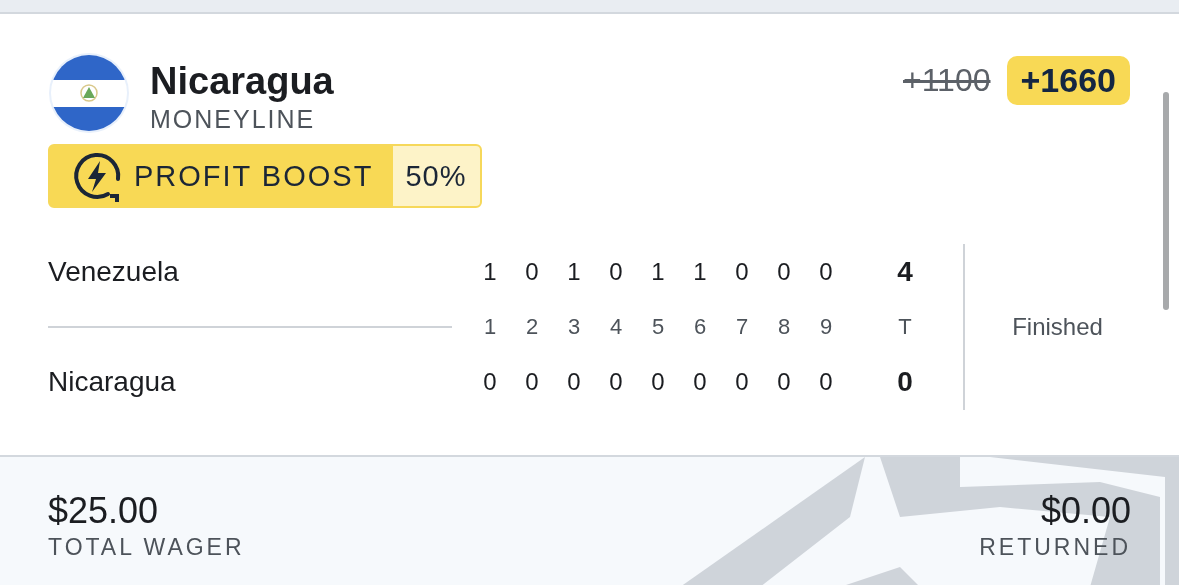 Image resolution: width=1179 pixels, height=587 pixels. Describe the element at coordinates (1068, 80) in the screenshot. I see `boosted-odds: +1660` at that location.